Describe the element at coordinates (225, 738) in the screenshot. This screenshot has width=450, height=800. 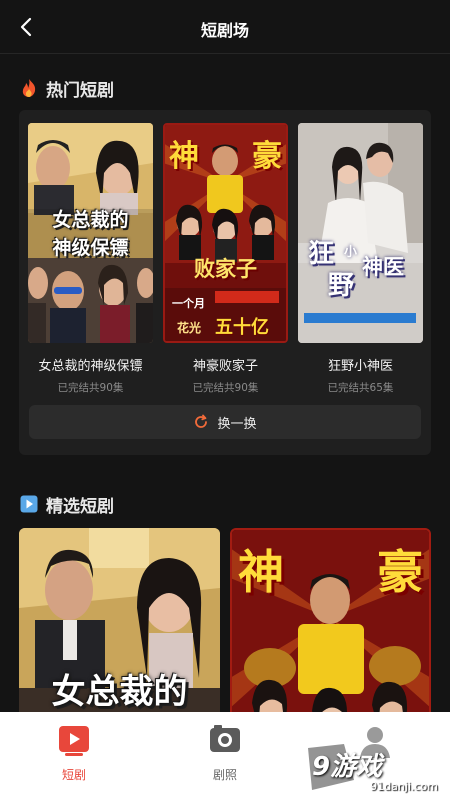
I see `photo-icon` at that location.